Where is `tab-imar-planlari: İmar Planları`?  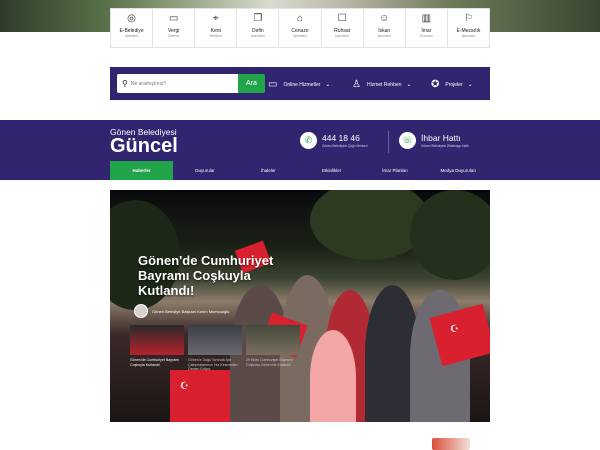 tab-imar-planlari: İmar Planları is located at coordinates (395, 170).